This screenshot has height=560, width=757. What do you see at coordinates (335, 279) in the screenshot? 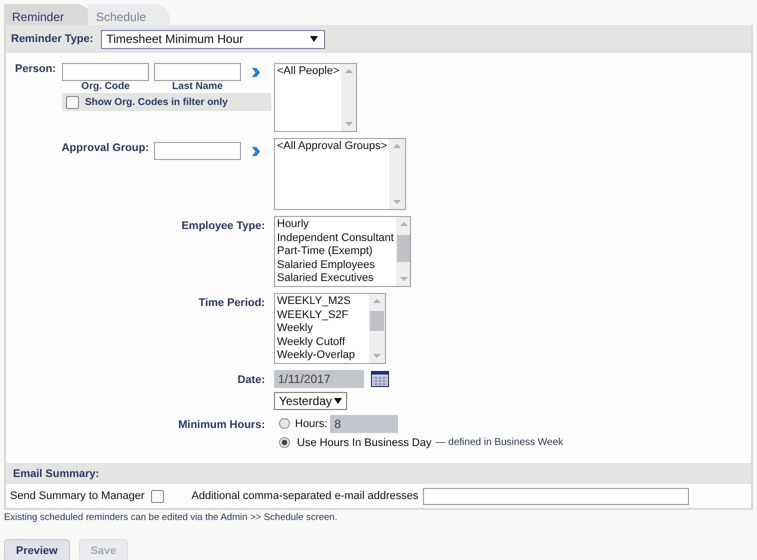
I see `list-option: Salaried Executives` at bounding box center [335, 279].